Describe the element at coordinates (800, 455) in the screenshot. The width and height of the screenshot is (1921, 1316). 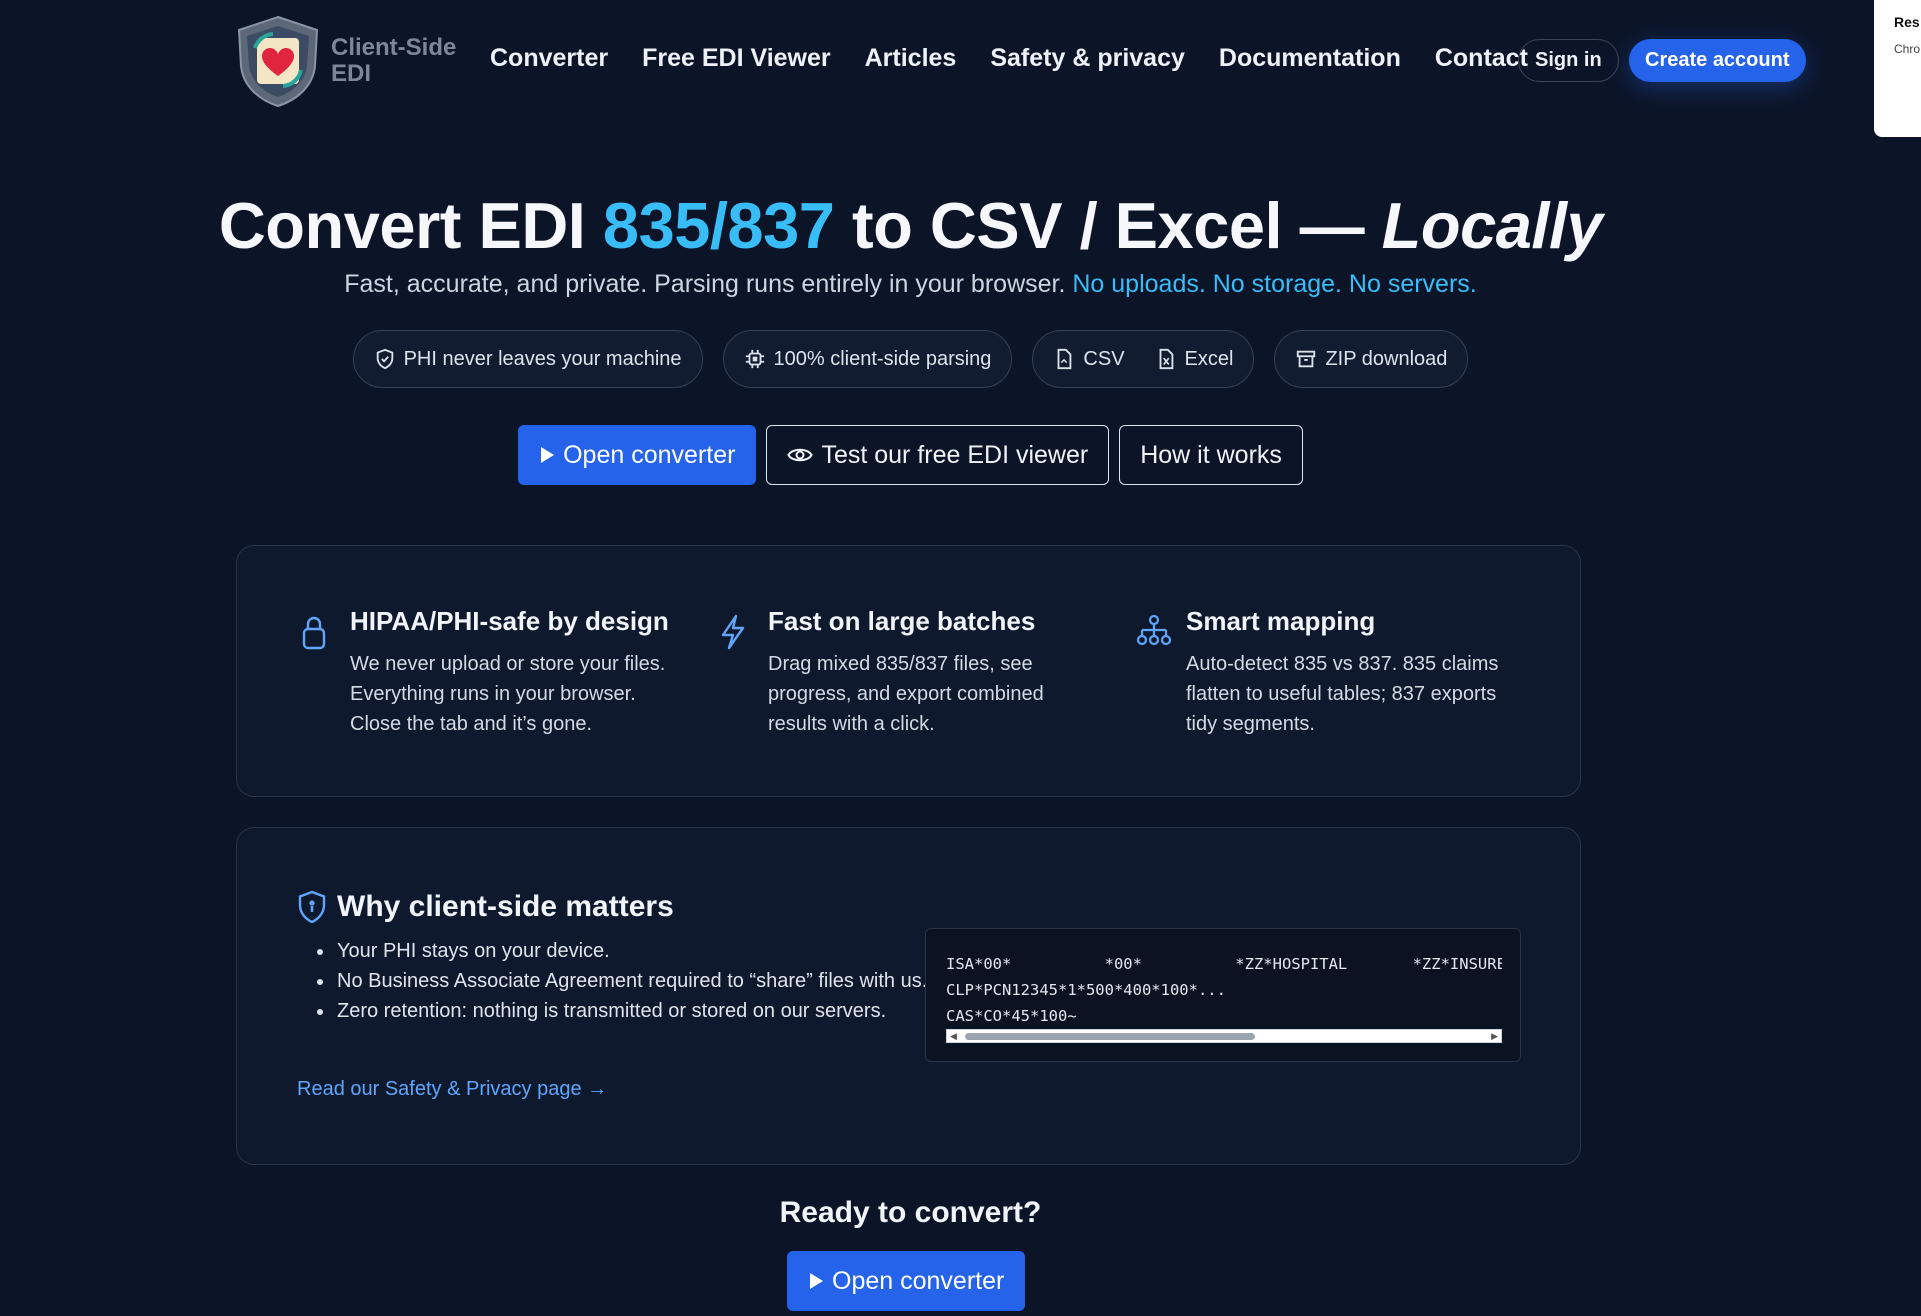
I see `eye-icon` at that location.